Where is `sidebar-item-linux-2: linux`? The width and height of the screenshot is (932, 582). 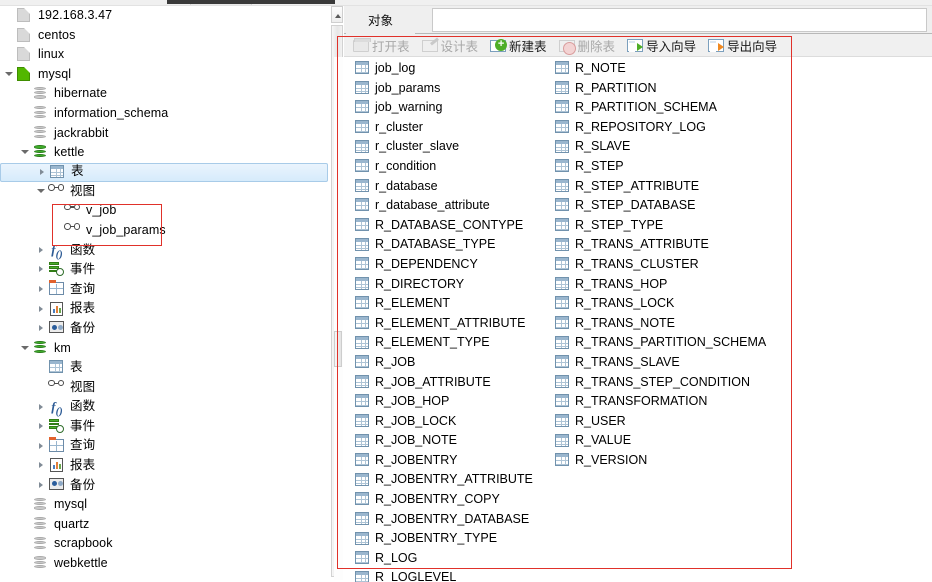
sidebar-item-linux-2: linux is located at coordinates (165, 55).